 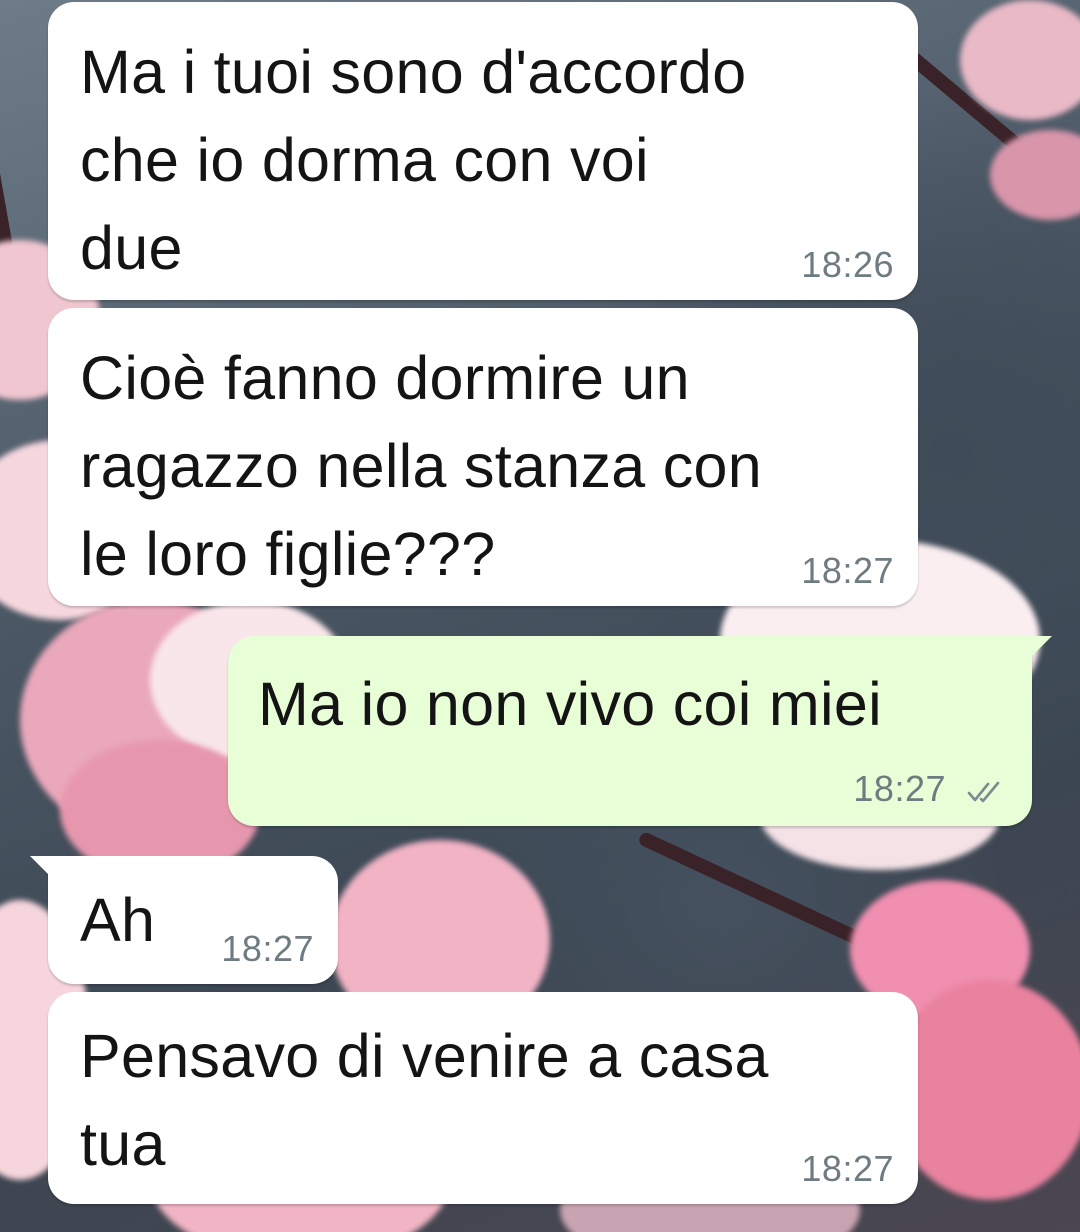 I want to click on message-bubble-outgoing: Ma io non vivo coi miei 18:27, so click(x=640, y=731).